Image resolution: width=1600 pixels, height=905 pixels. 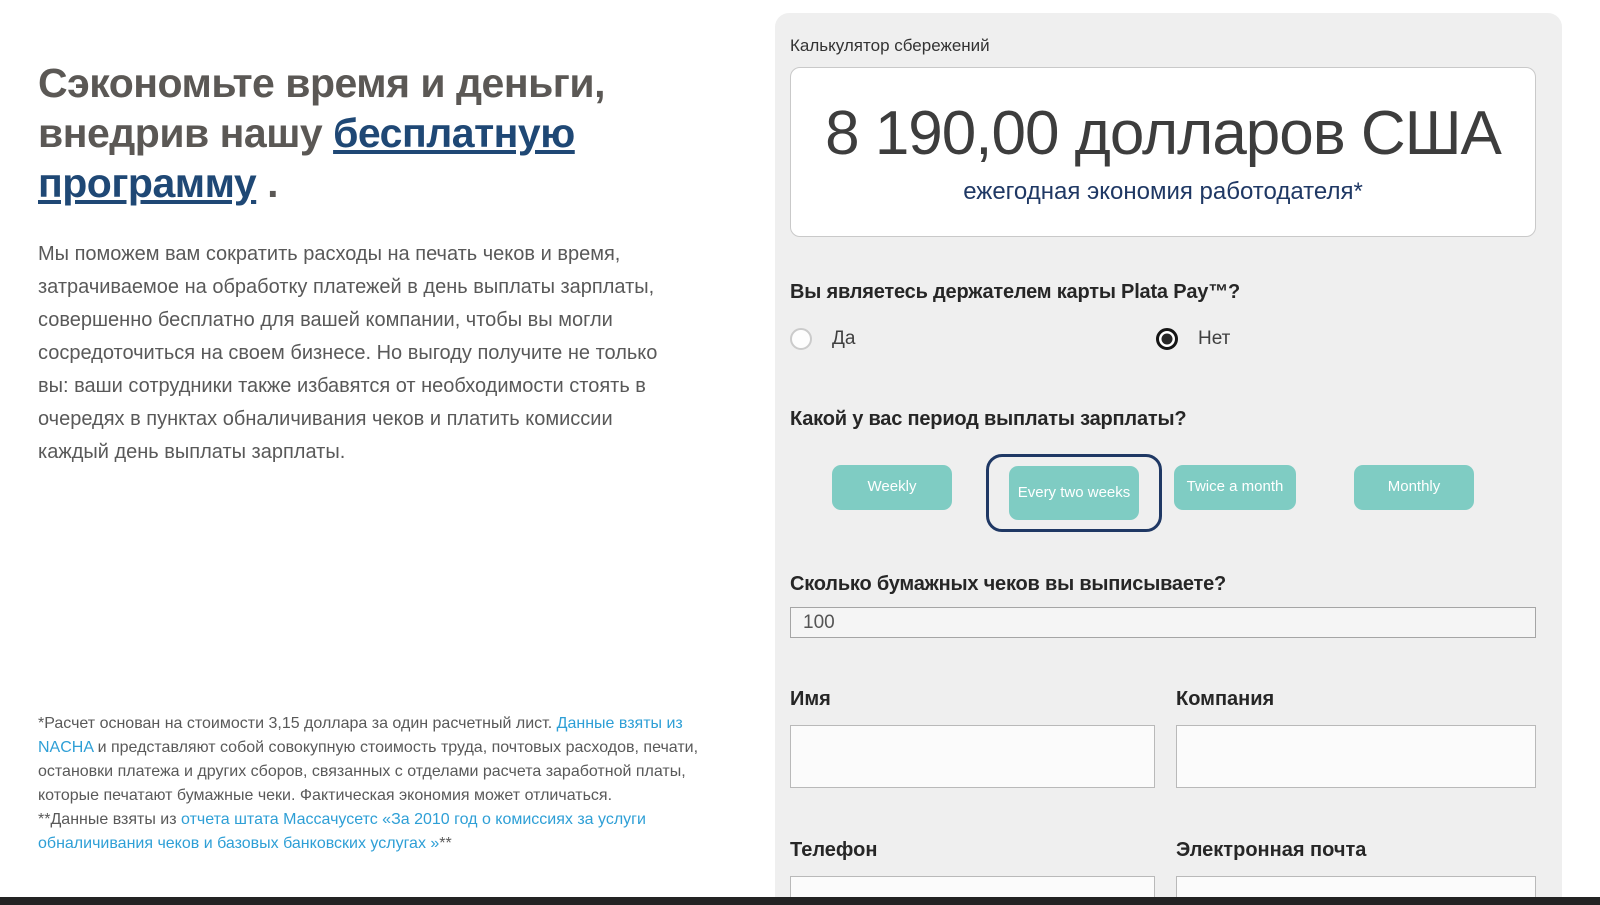 What do you see at coordinates (892, 487) in the screenshot?
I see `period-button-weekly: Weekly` at bounding box center [892, 487].